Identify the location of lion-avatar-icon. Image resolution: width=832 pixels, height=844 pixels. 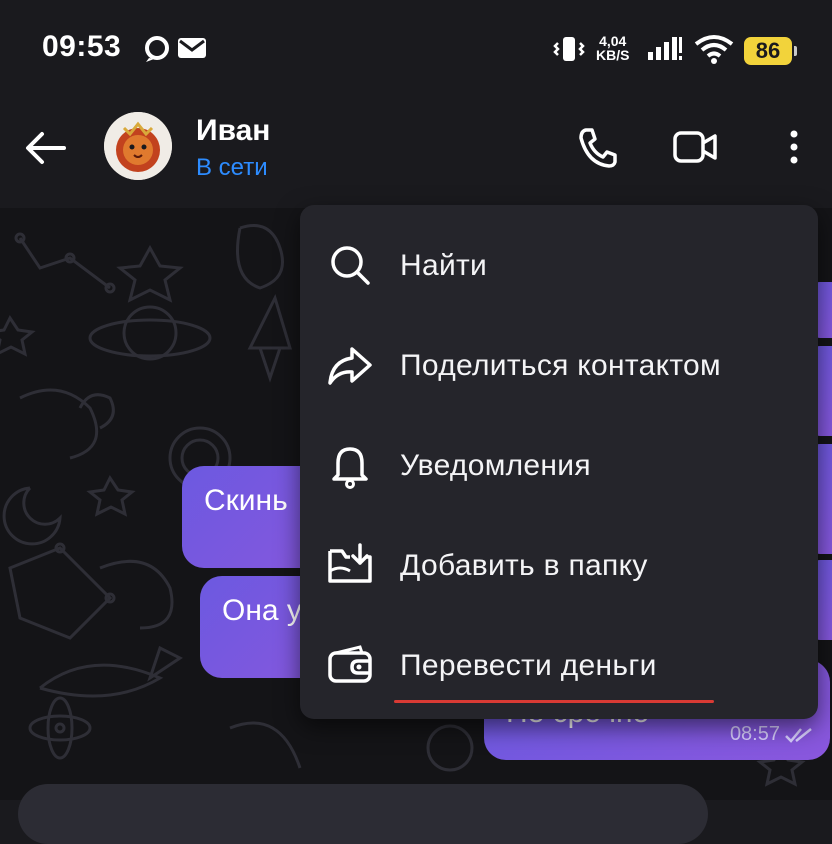
(138, 146).